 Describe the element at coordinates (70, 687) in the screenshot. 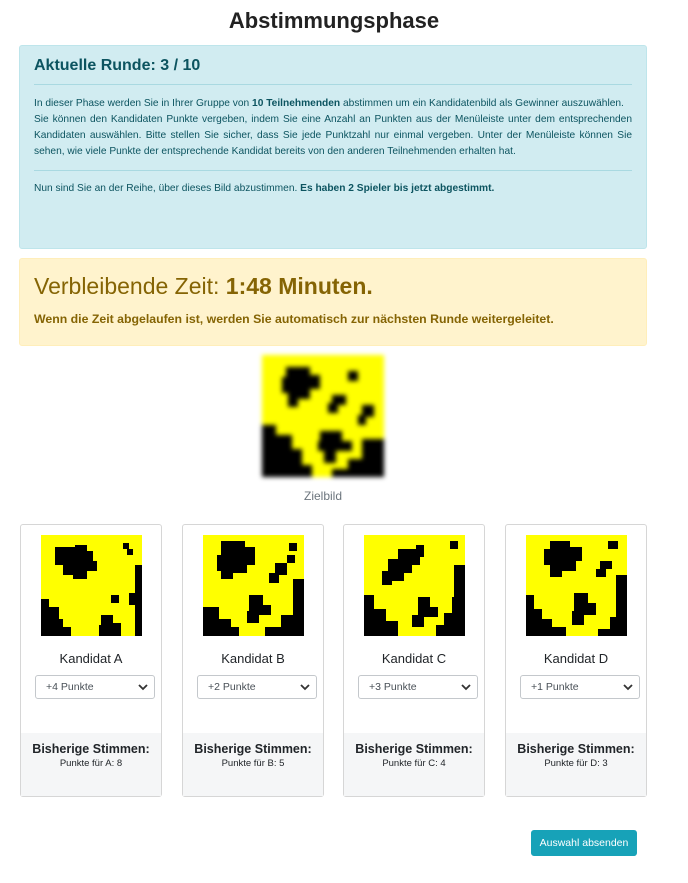

I see `points-select-value: +4 Punkte` at that location.